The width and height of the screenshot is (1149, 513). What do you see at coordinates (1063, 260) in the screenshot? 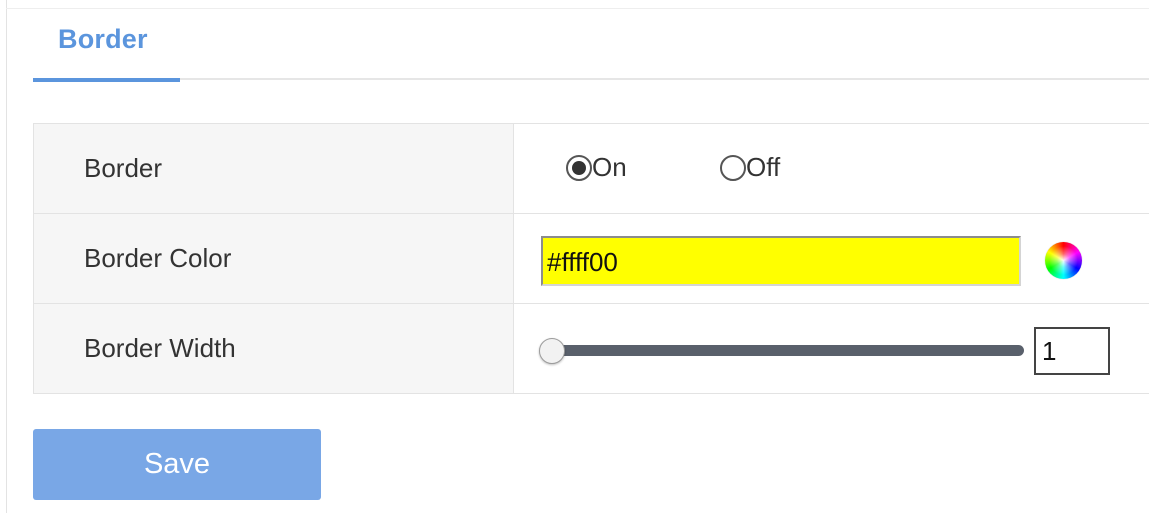
I see `color-wheel-icon` at bounding box center [1063, 260].